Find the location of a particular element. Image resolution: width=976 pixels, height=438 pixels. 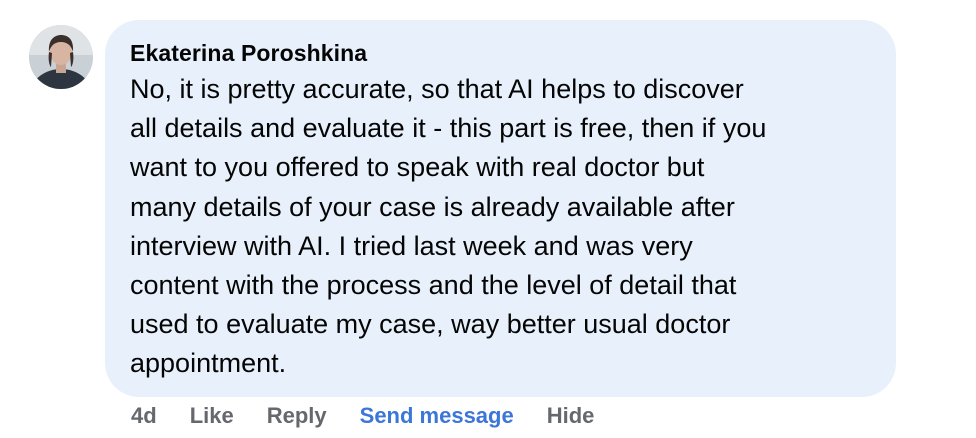

hide-button: Hide is located at coordinates (571, 416).